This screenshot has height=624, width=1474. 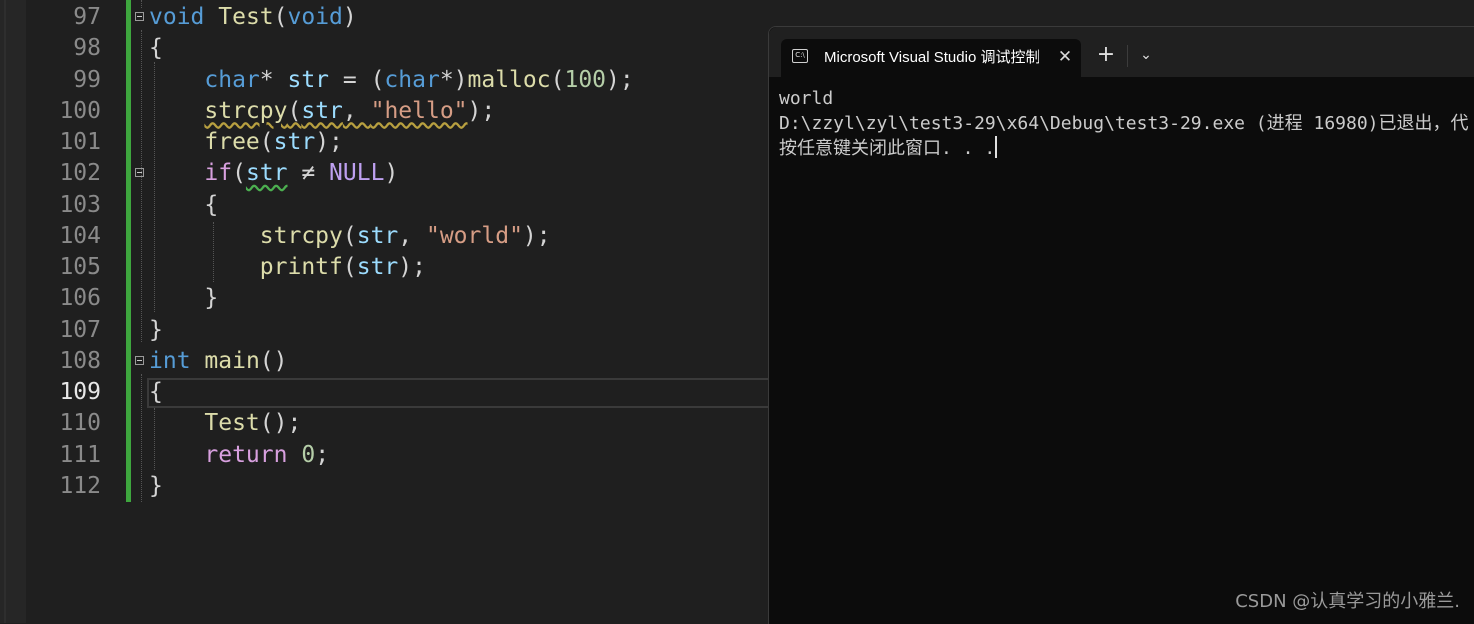 I want to click on code-token: free, so click(x=232, y=142).